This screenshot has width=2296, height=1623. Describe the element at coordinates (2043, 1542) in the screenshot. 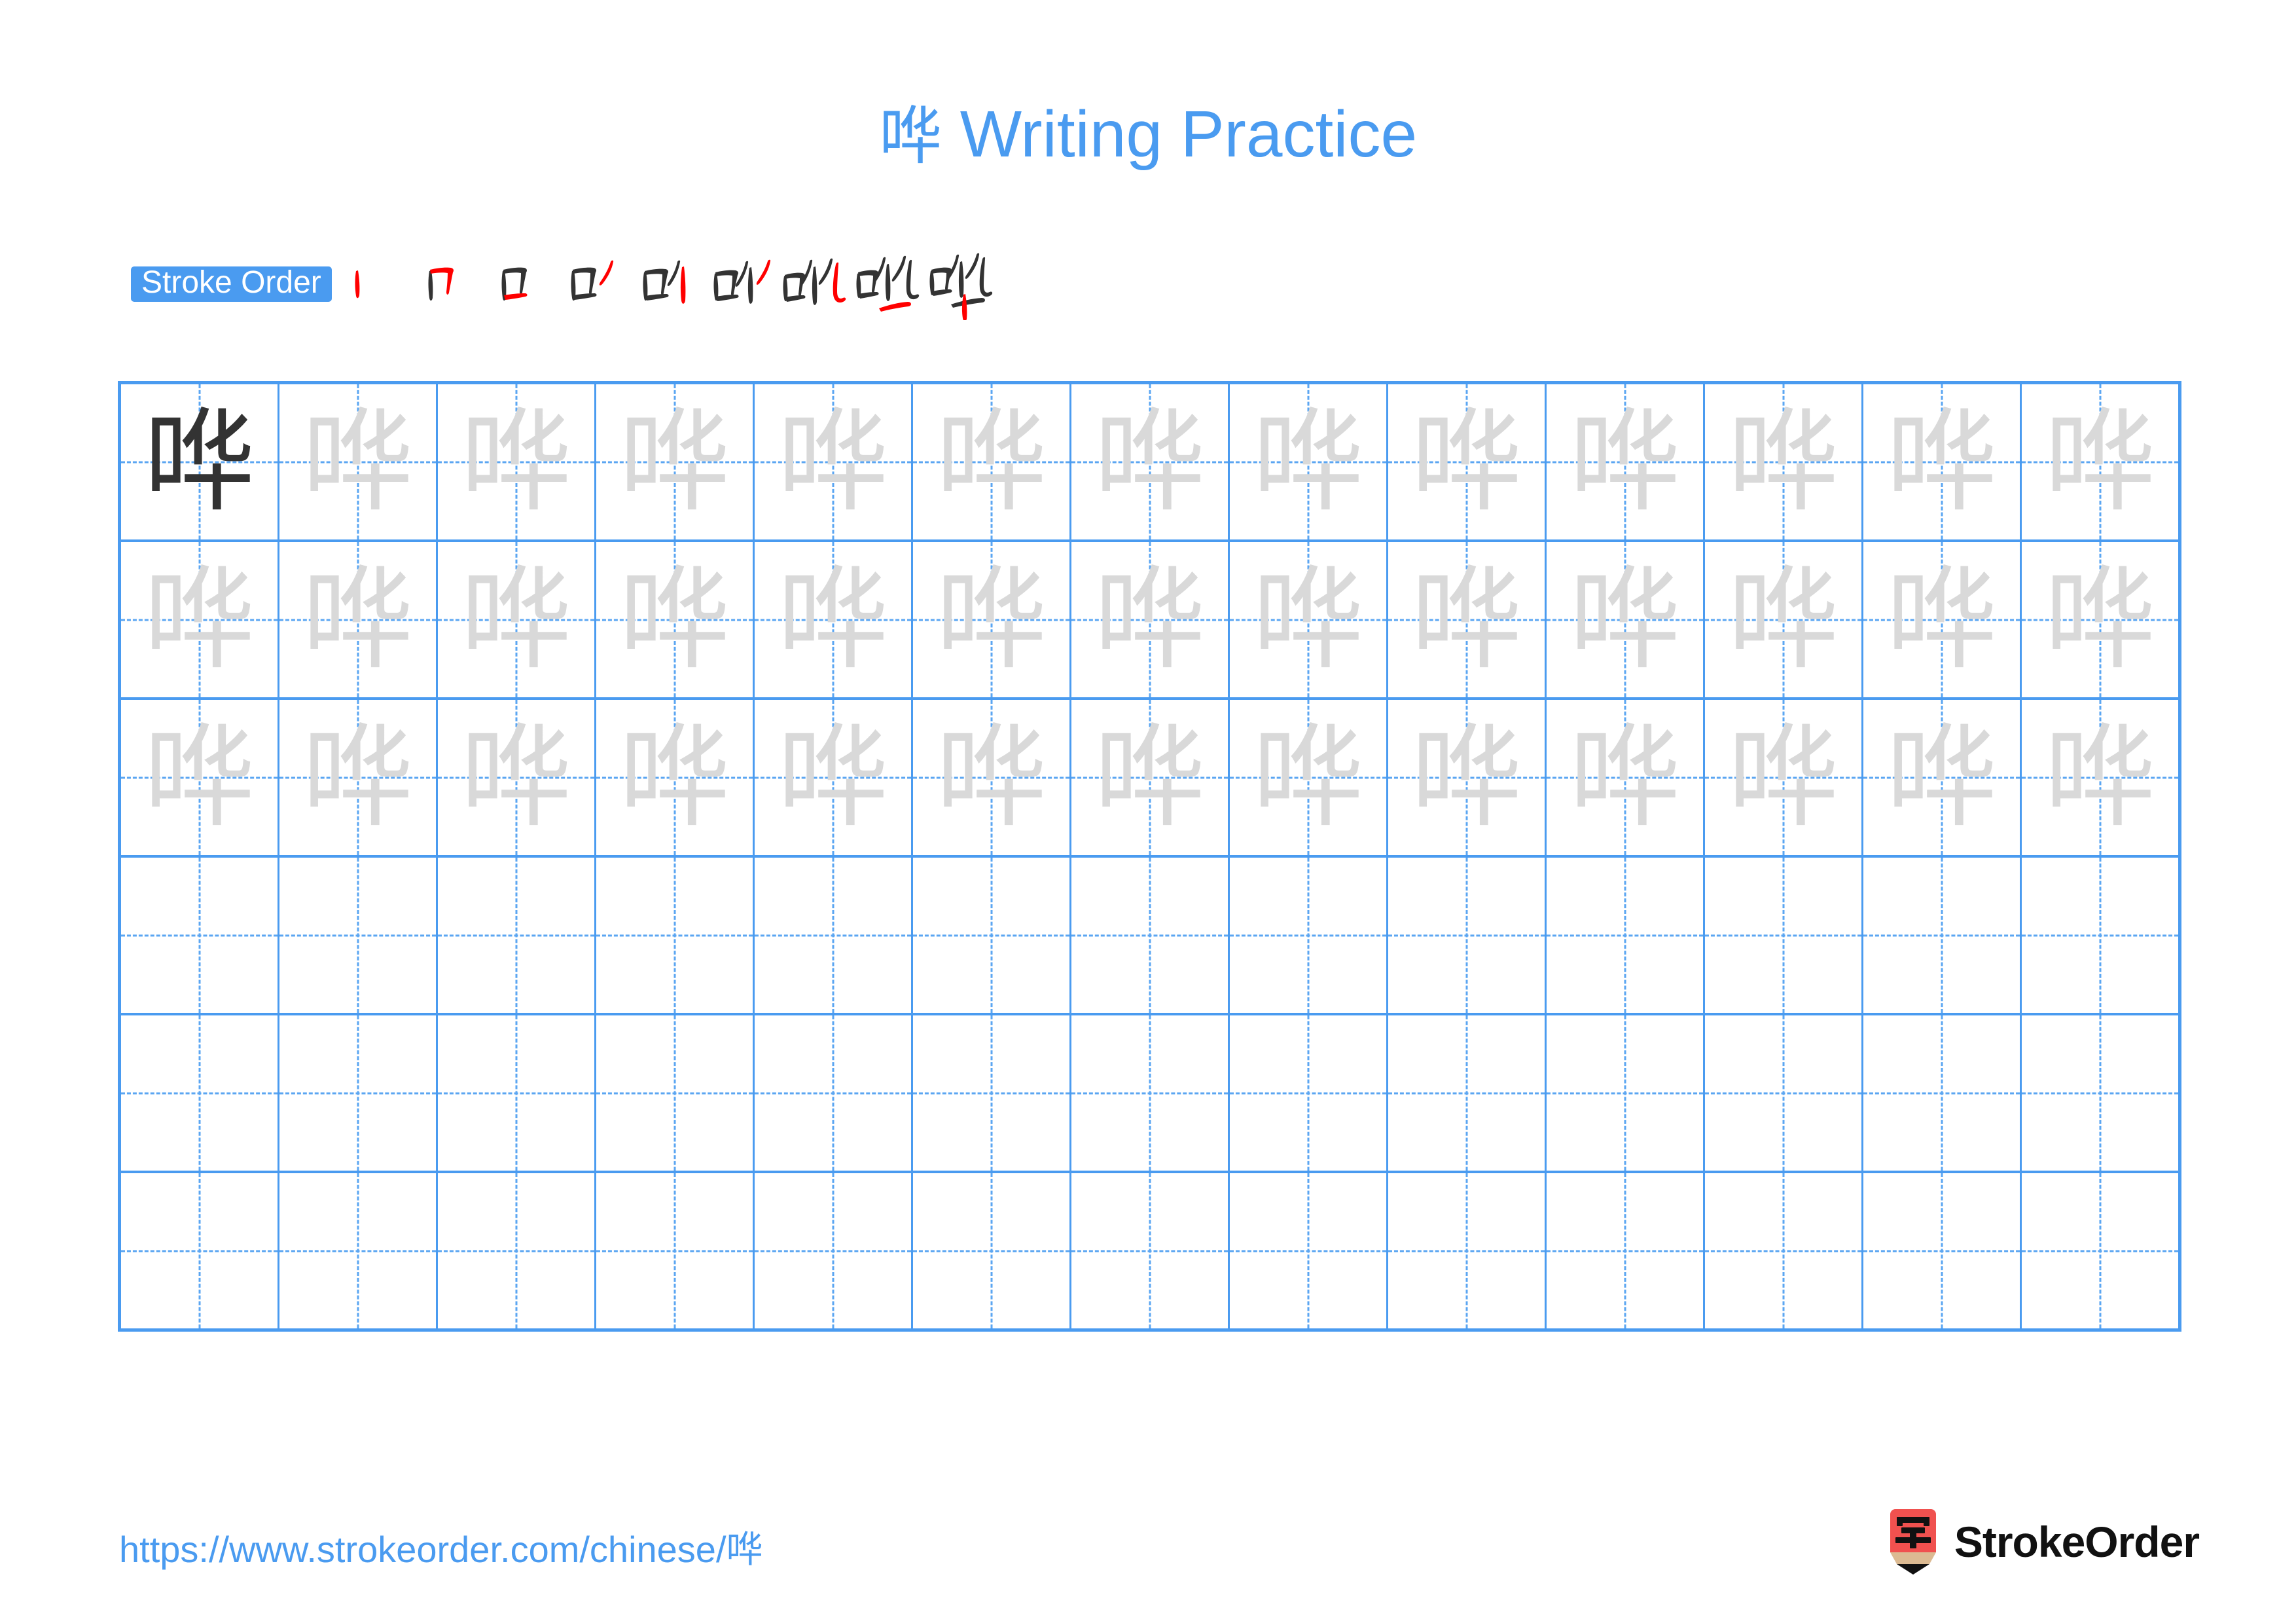

I see `footer-logo: StrokeOrder` at that location.